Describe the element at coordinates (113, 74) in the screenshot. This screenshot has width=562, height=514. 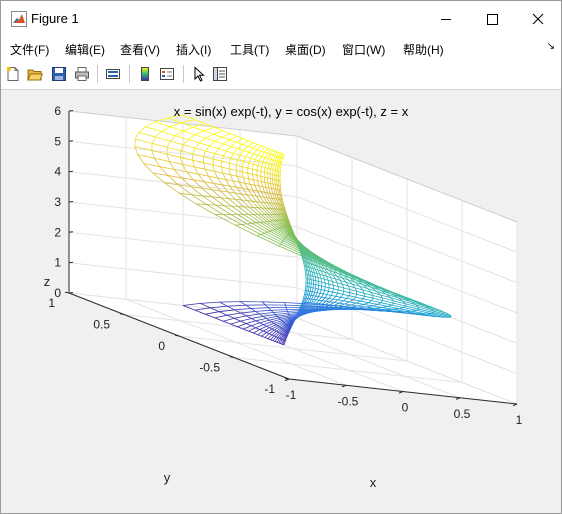
I see `link-plot-icon` at that location.